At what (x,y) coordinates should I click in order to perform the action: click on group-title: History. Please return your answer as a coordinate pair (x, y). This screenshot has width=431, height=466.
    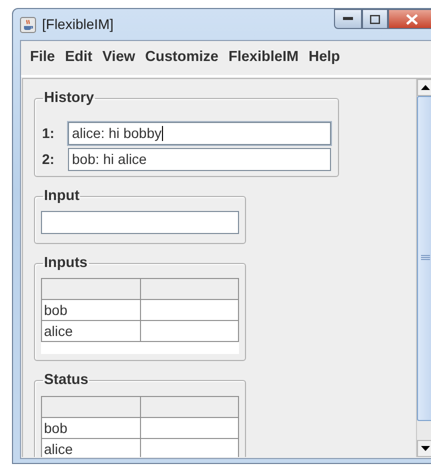
    Looking at the image, I should click on (69, 98).